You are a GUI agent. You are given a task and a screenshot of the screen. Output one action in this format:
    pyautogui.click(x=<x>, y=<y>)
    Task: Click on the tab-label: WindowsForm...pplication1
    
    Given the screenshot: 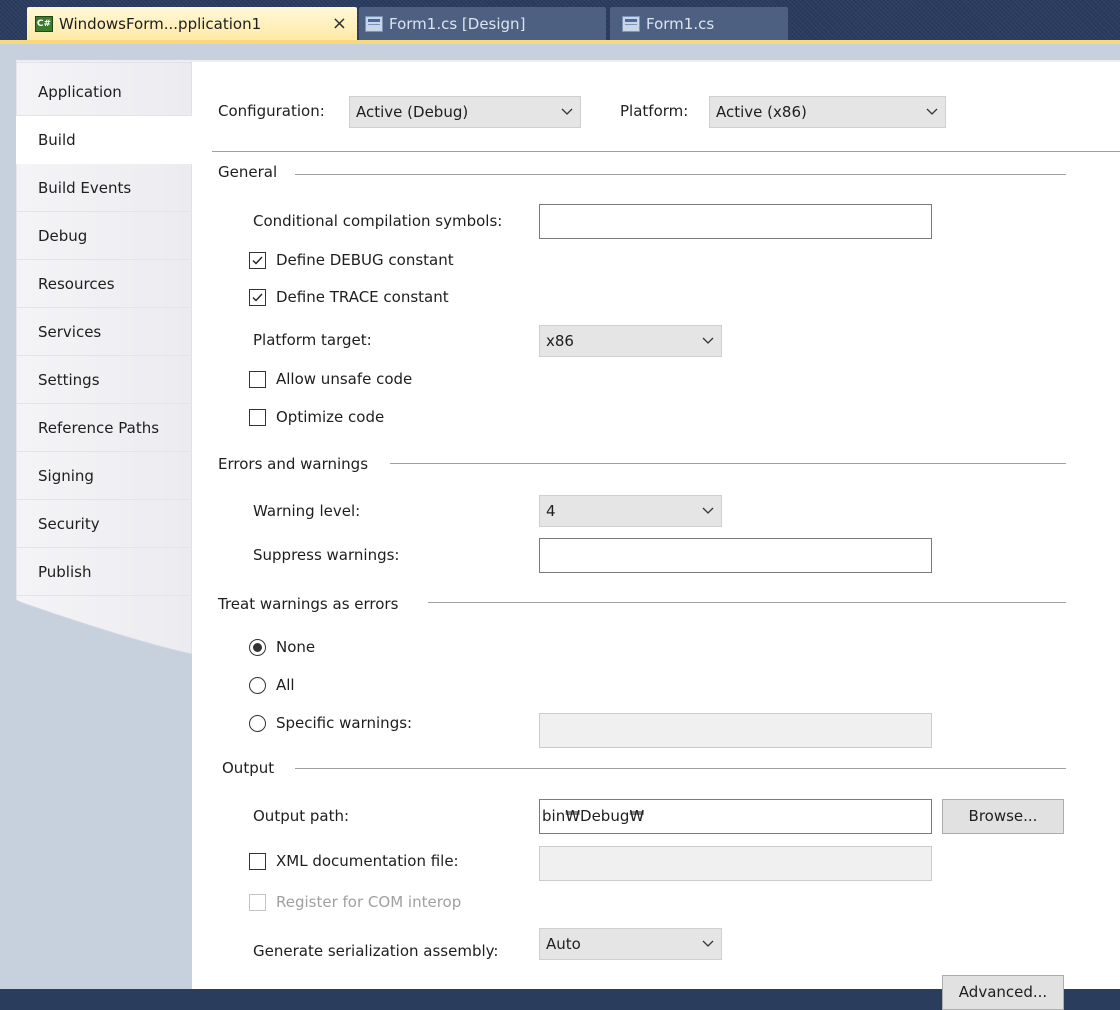 What is the action you would take?
    pyautogui.click(x=160, y=23)
    